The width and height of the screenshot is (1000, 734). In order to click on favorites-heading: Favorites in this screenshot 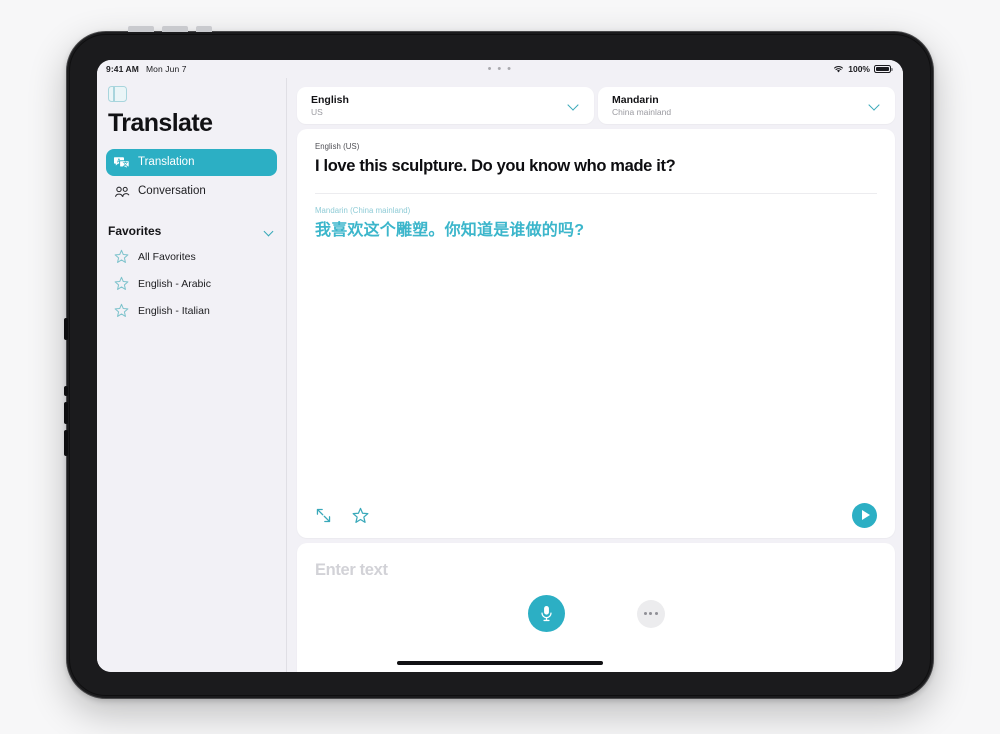, I will do `click(135, 231)`.